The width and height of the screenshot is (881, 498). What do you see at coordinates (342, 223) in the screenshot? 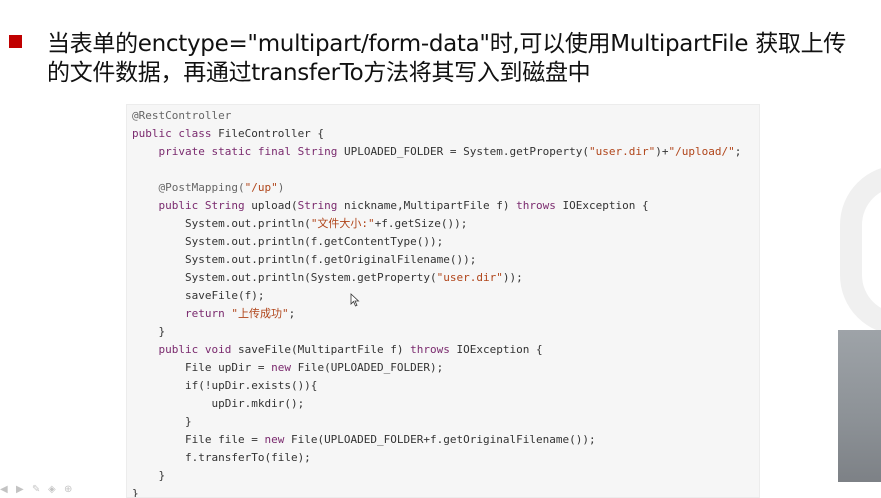
I see `code-token: "文件大小:"` at bounding box center [342, 223].